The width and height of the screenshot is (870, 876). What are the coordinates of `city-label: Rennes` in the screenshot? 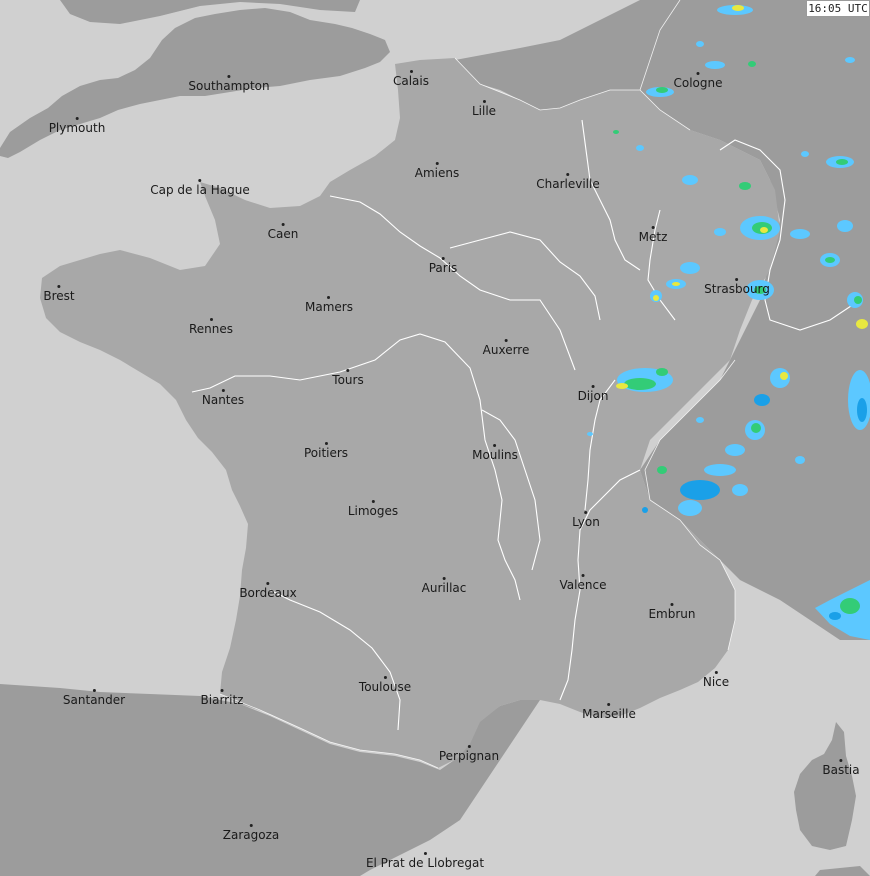 It's located at (211, 329).